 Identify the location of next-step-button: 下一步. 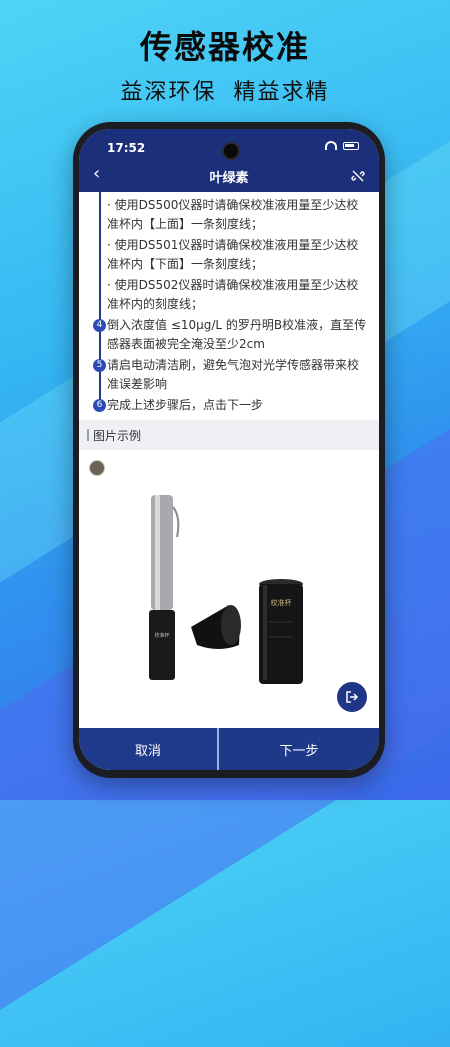
(299, 749).